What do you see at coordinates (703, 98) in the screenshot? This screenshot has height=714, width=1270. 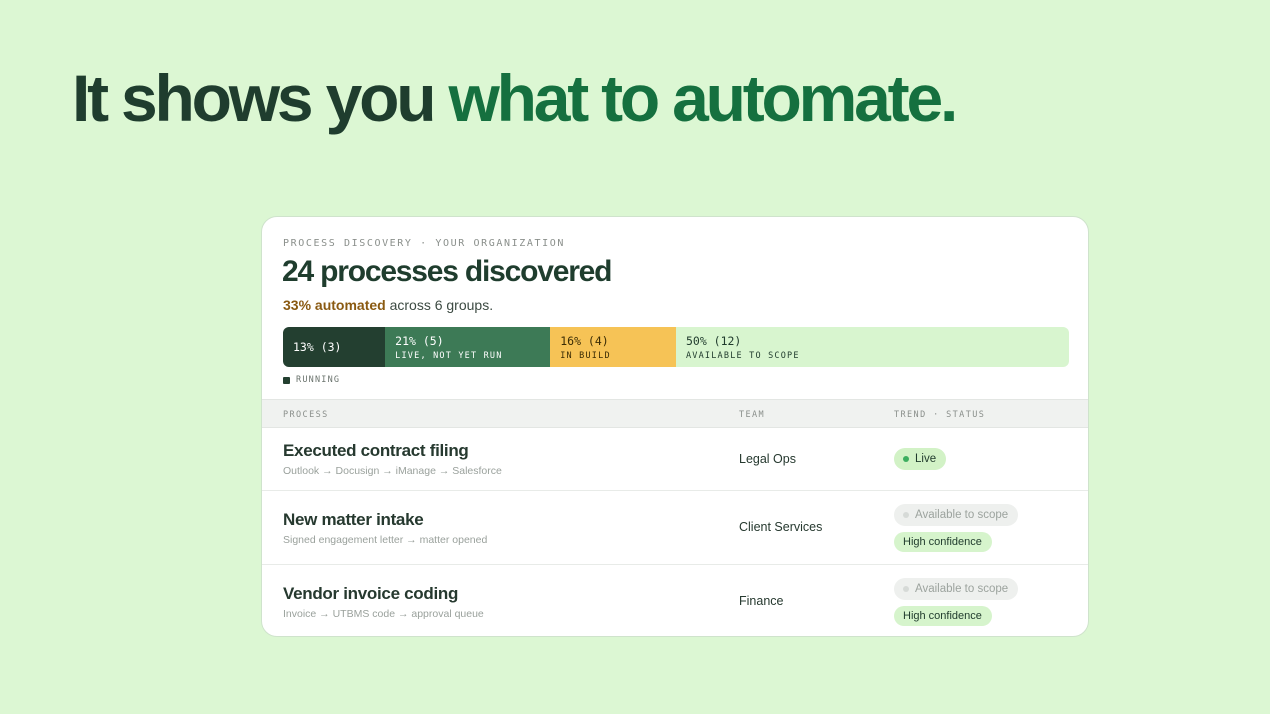 I see `headline-part2: what to automate.` at bounding box center [703, 98].